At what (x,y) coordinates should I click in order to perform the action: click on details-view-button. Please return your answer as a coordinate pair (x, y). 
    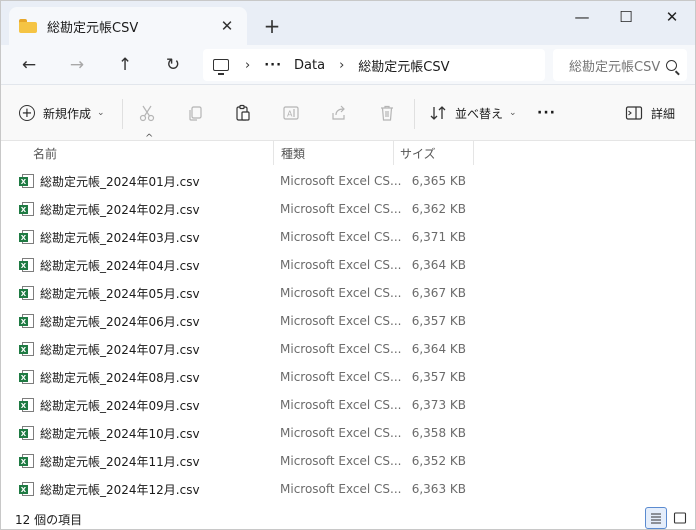
    Looking at the image, I should click on (656, 518).